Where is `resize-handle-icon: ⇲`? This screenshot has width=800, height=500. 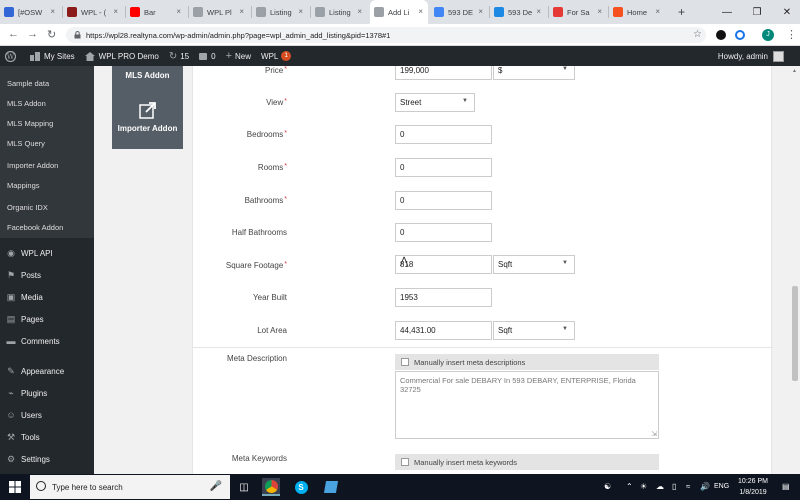 resize-handle-icon: ⇲ is located at coordinates (654, 434).